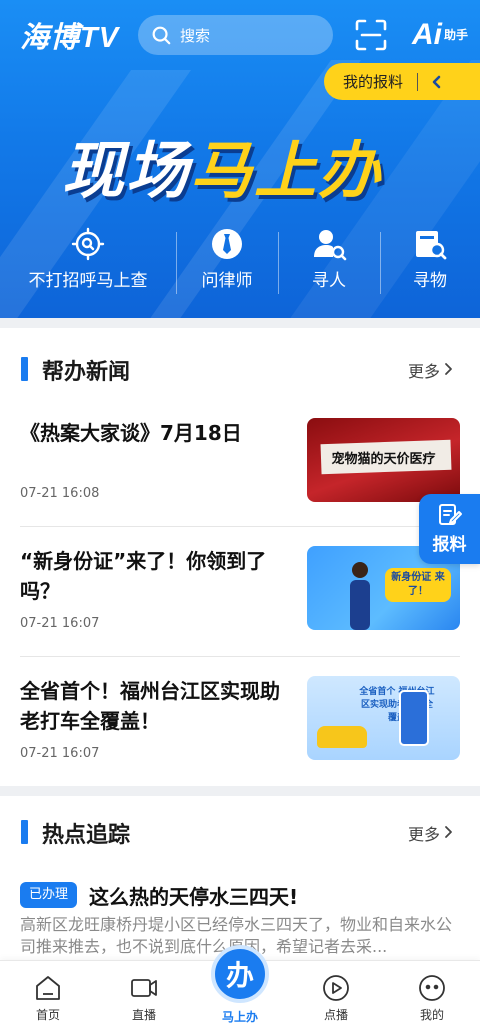  I want to click on nav-vod: 点播, so click(336, 993).